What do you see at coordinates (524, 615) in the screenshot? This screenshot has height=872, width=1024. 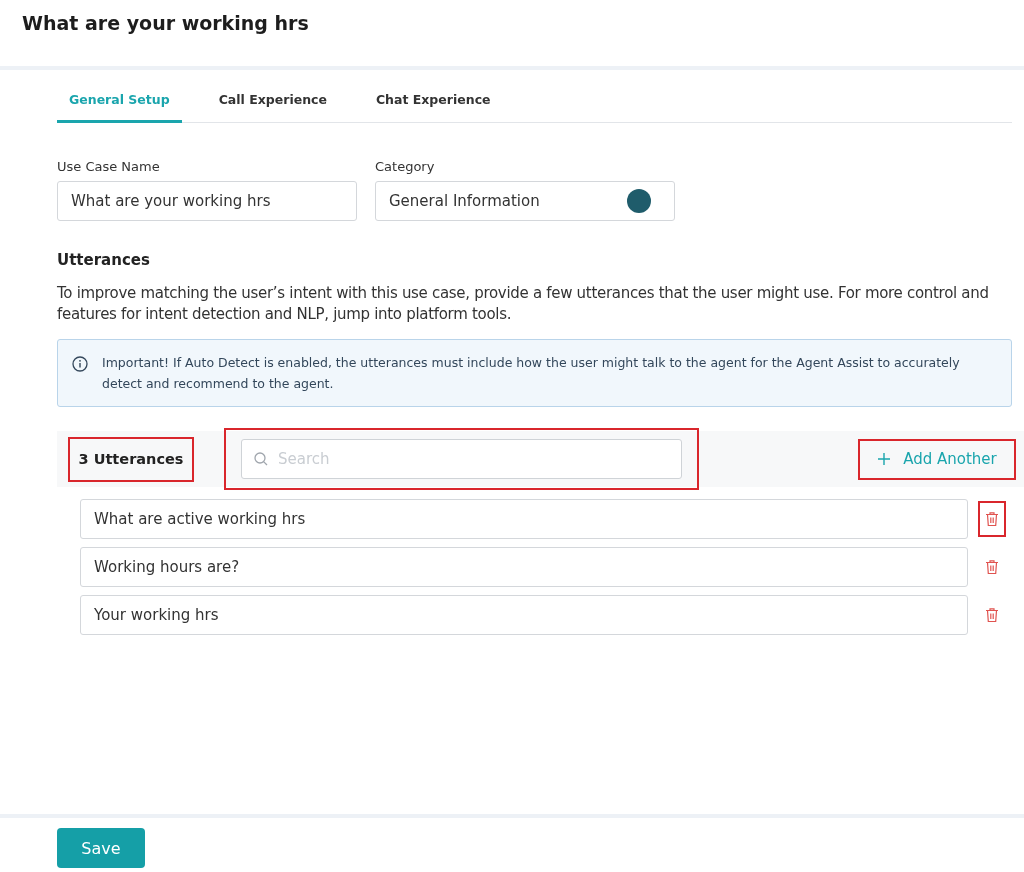 I see `utterance-field: Your working hrs` at bounding box center [524, 615].